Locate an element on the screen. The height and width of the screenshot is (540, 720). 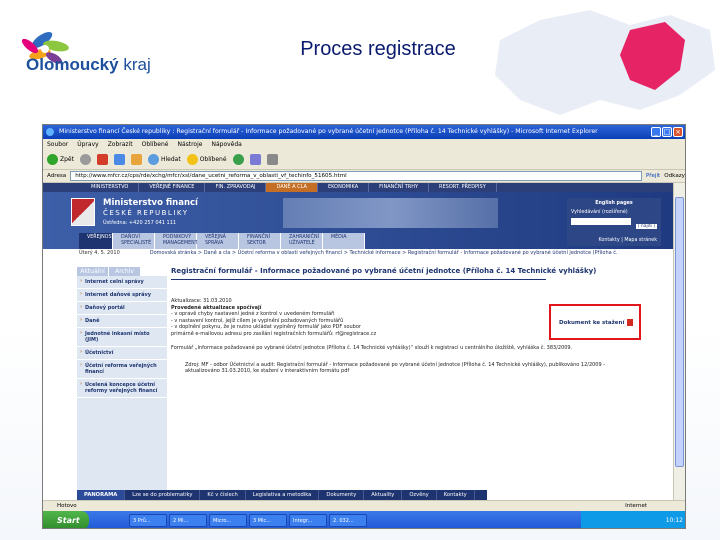
tab-archiv: Archiv is located at coordinates (125, 271).